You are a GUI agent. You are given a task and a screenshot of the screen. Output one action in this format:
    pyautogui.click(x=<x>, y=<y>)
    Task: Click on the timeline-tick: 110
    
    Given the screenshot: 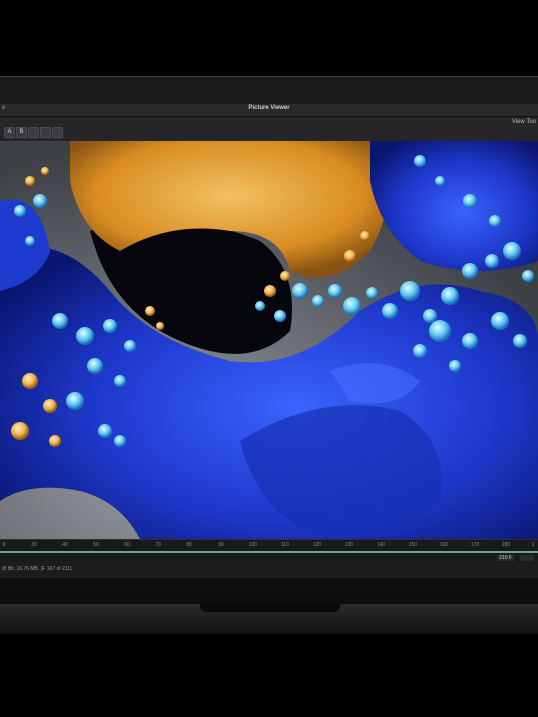 What is the action you would take?
    pyautogui.click(x=285, y=545)
    